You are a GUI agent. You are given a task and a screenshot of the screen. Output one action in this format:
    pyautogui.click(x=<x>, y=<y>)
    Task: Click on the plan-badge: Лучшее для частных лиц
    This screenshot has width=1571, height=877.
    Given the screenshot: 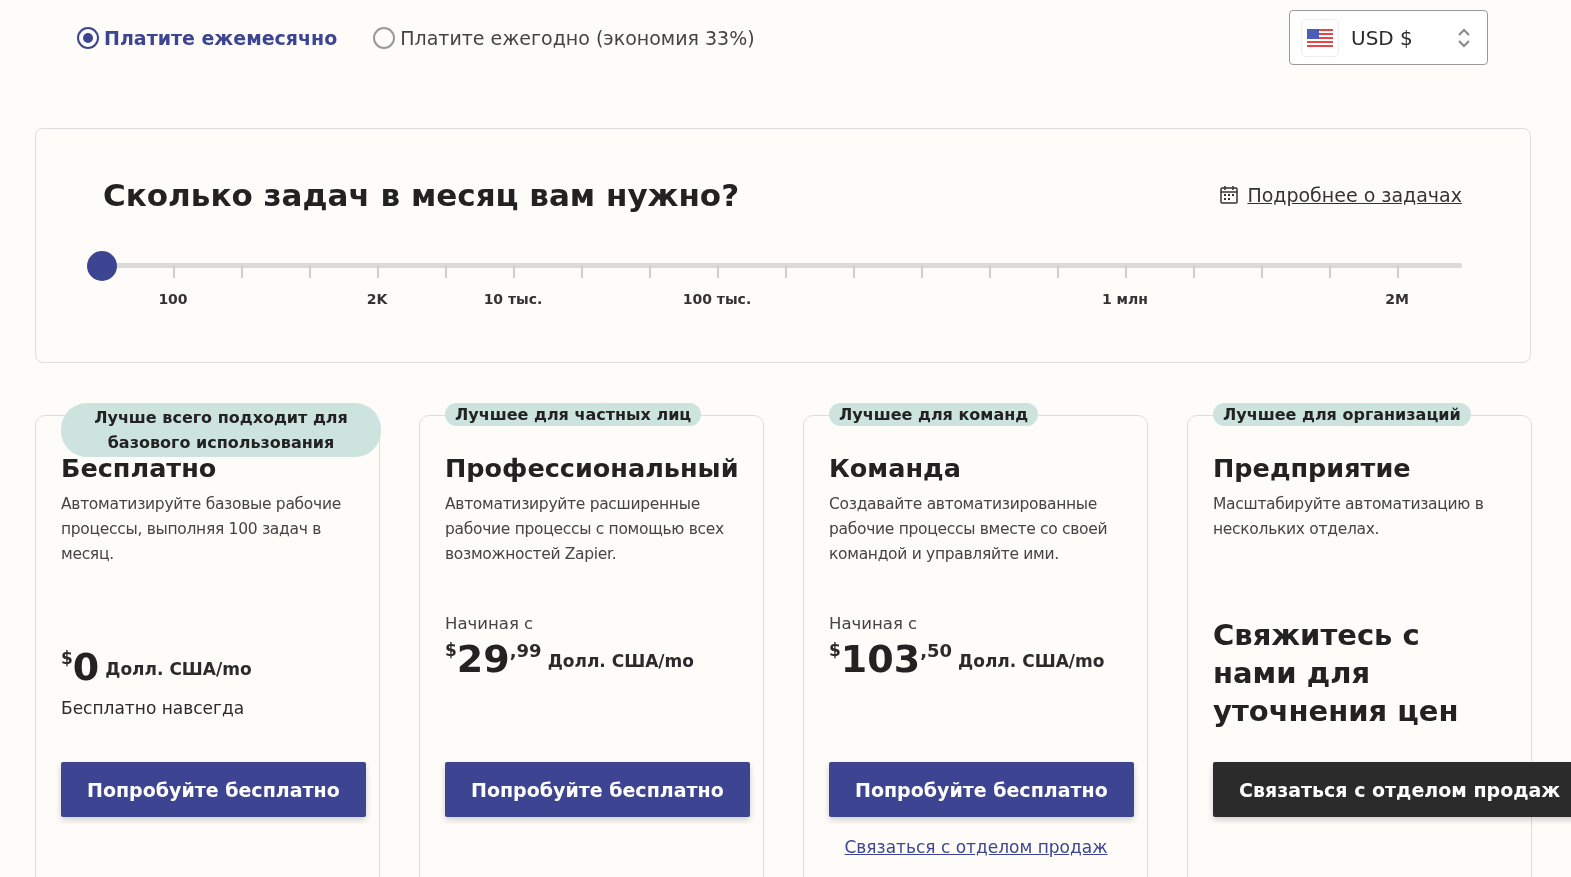 What is the action you would take?
    pyautogui.click(x=573, y=414)
    